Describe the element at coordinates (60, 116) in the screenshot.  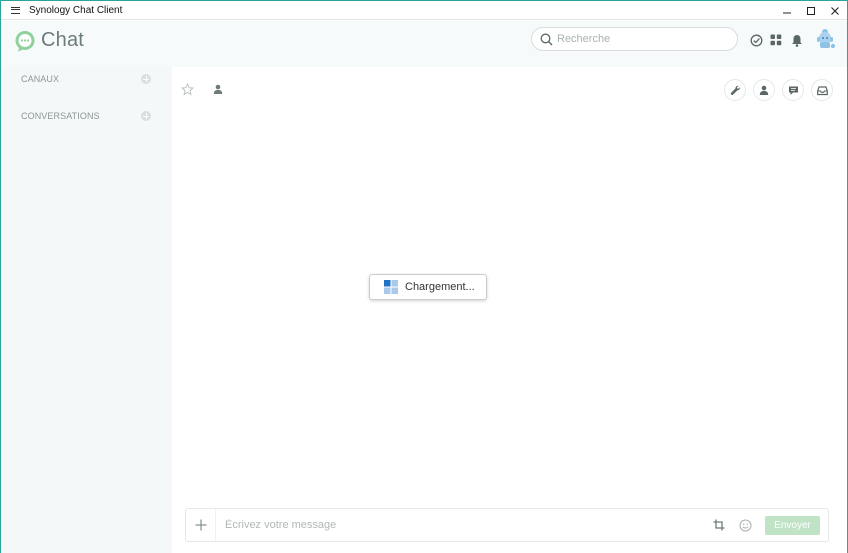
I see `sidebar-section-label: CONVERSATIONS` at that location.